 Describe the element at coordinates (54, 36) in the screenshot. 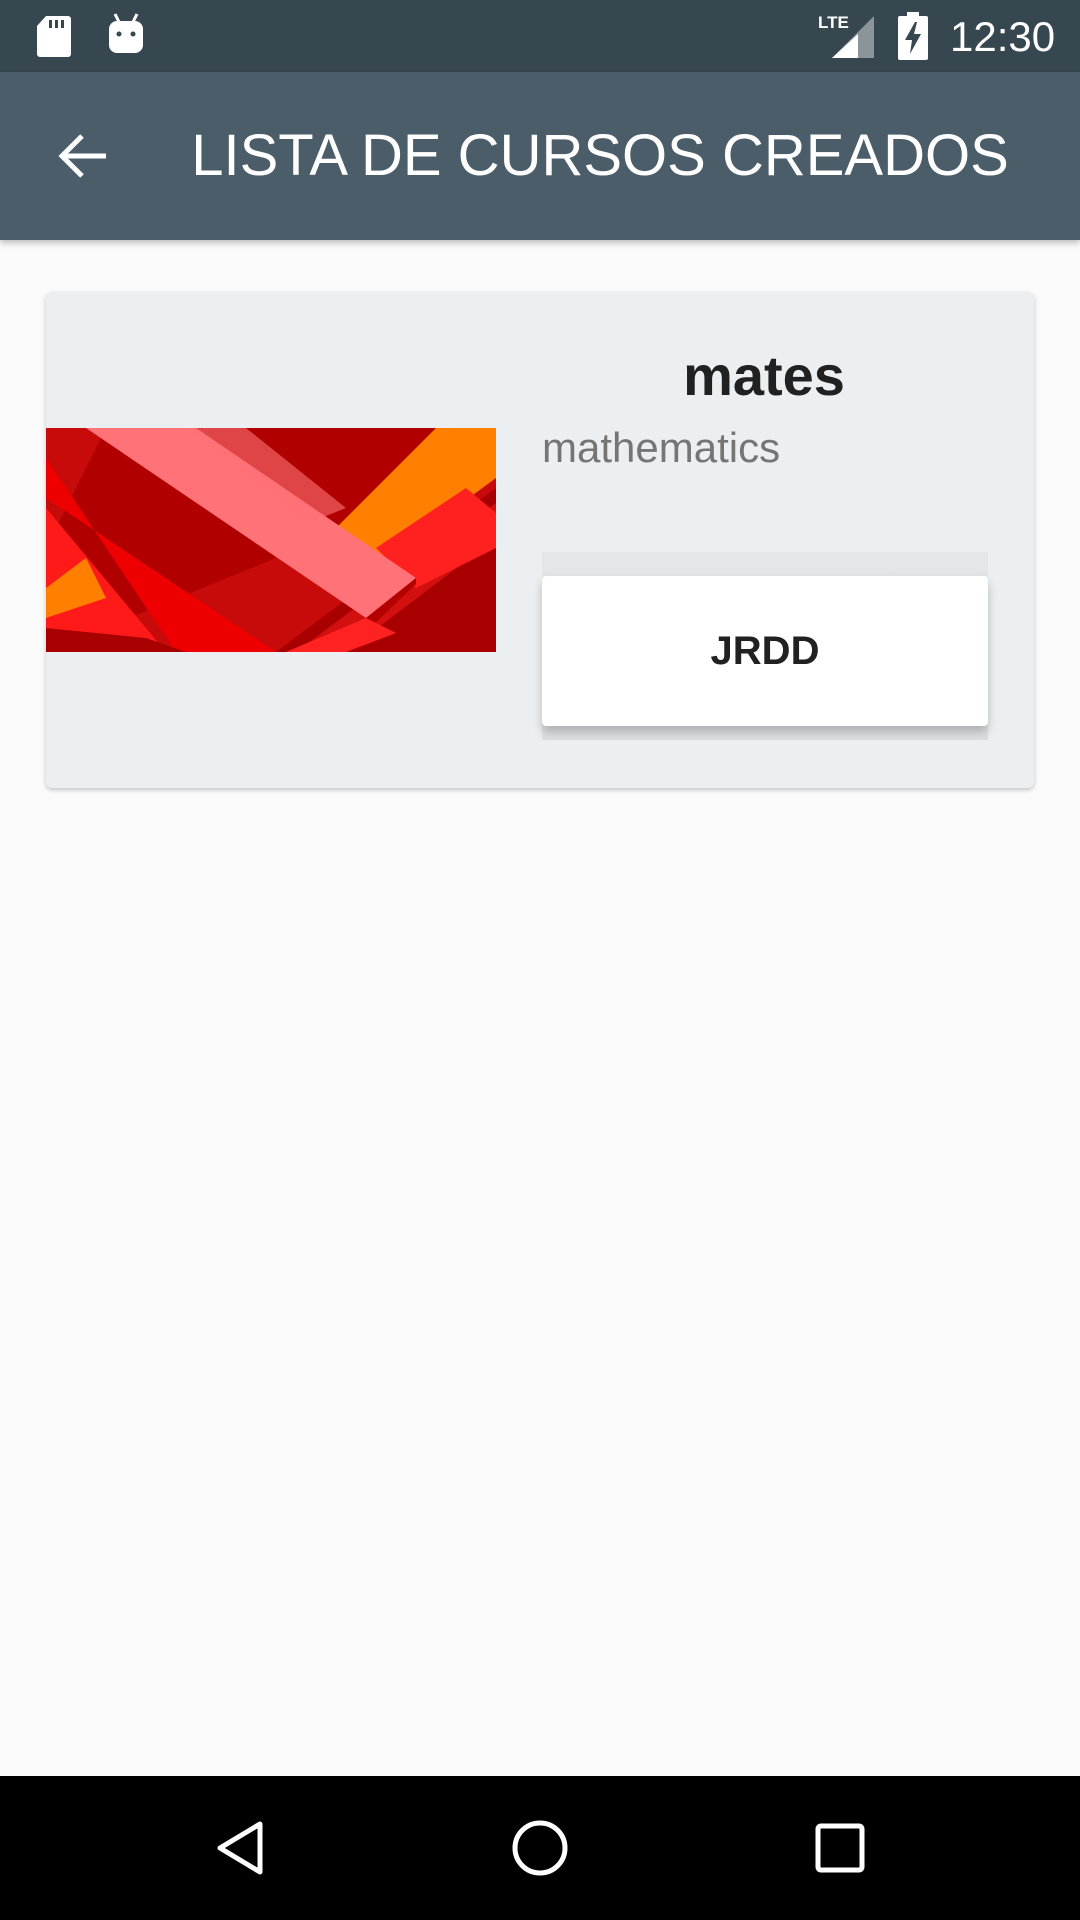

I see `sd-card-icon` at that location.